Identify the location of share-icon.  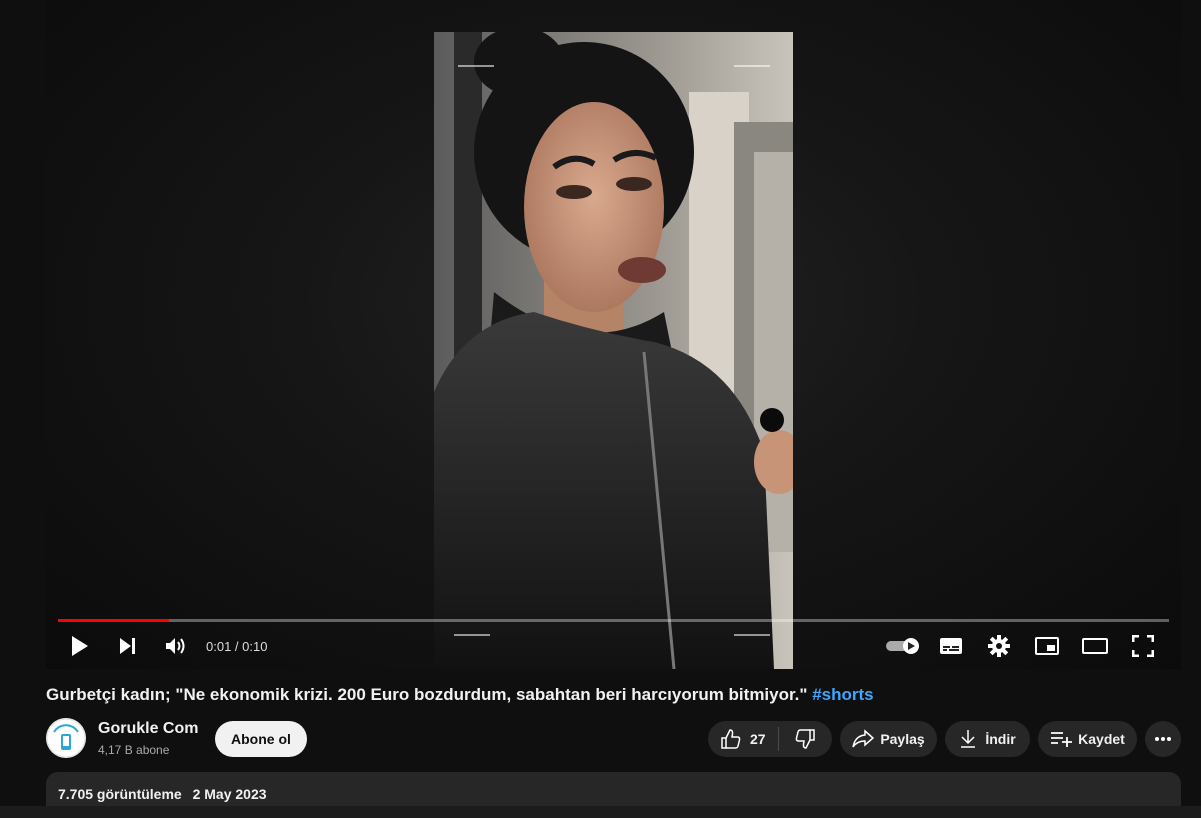
(863, 738).